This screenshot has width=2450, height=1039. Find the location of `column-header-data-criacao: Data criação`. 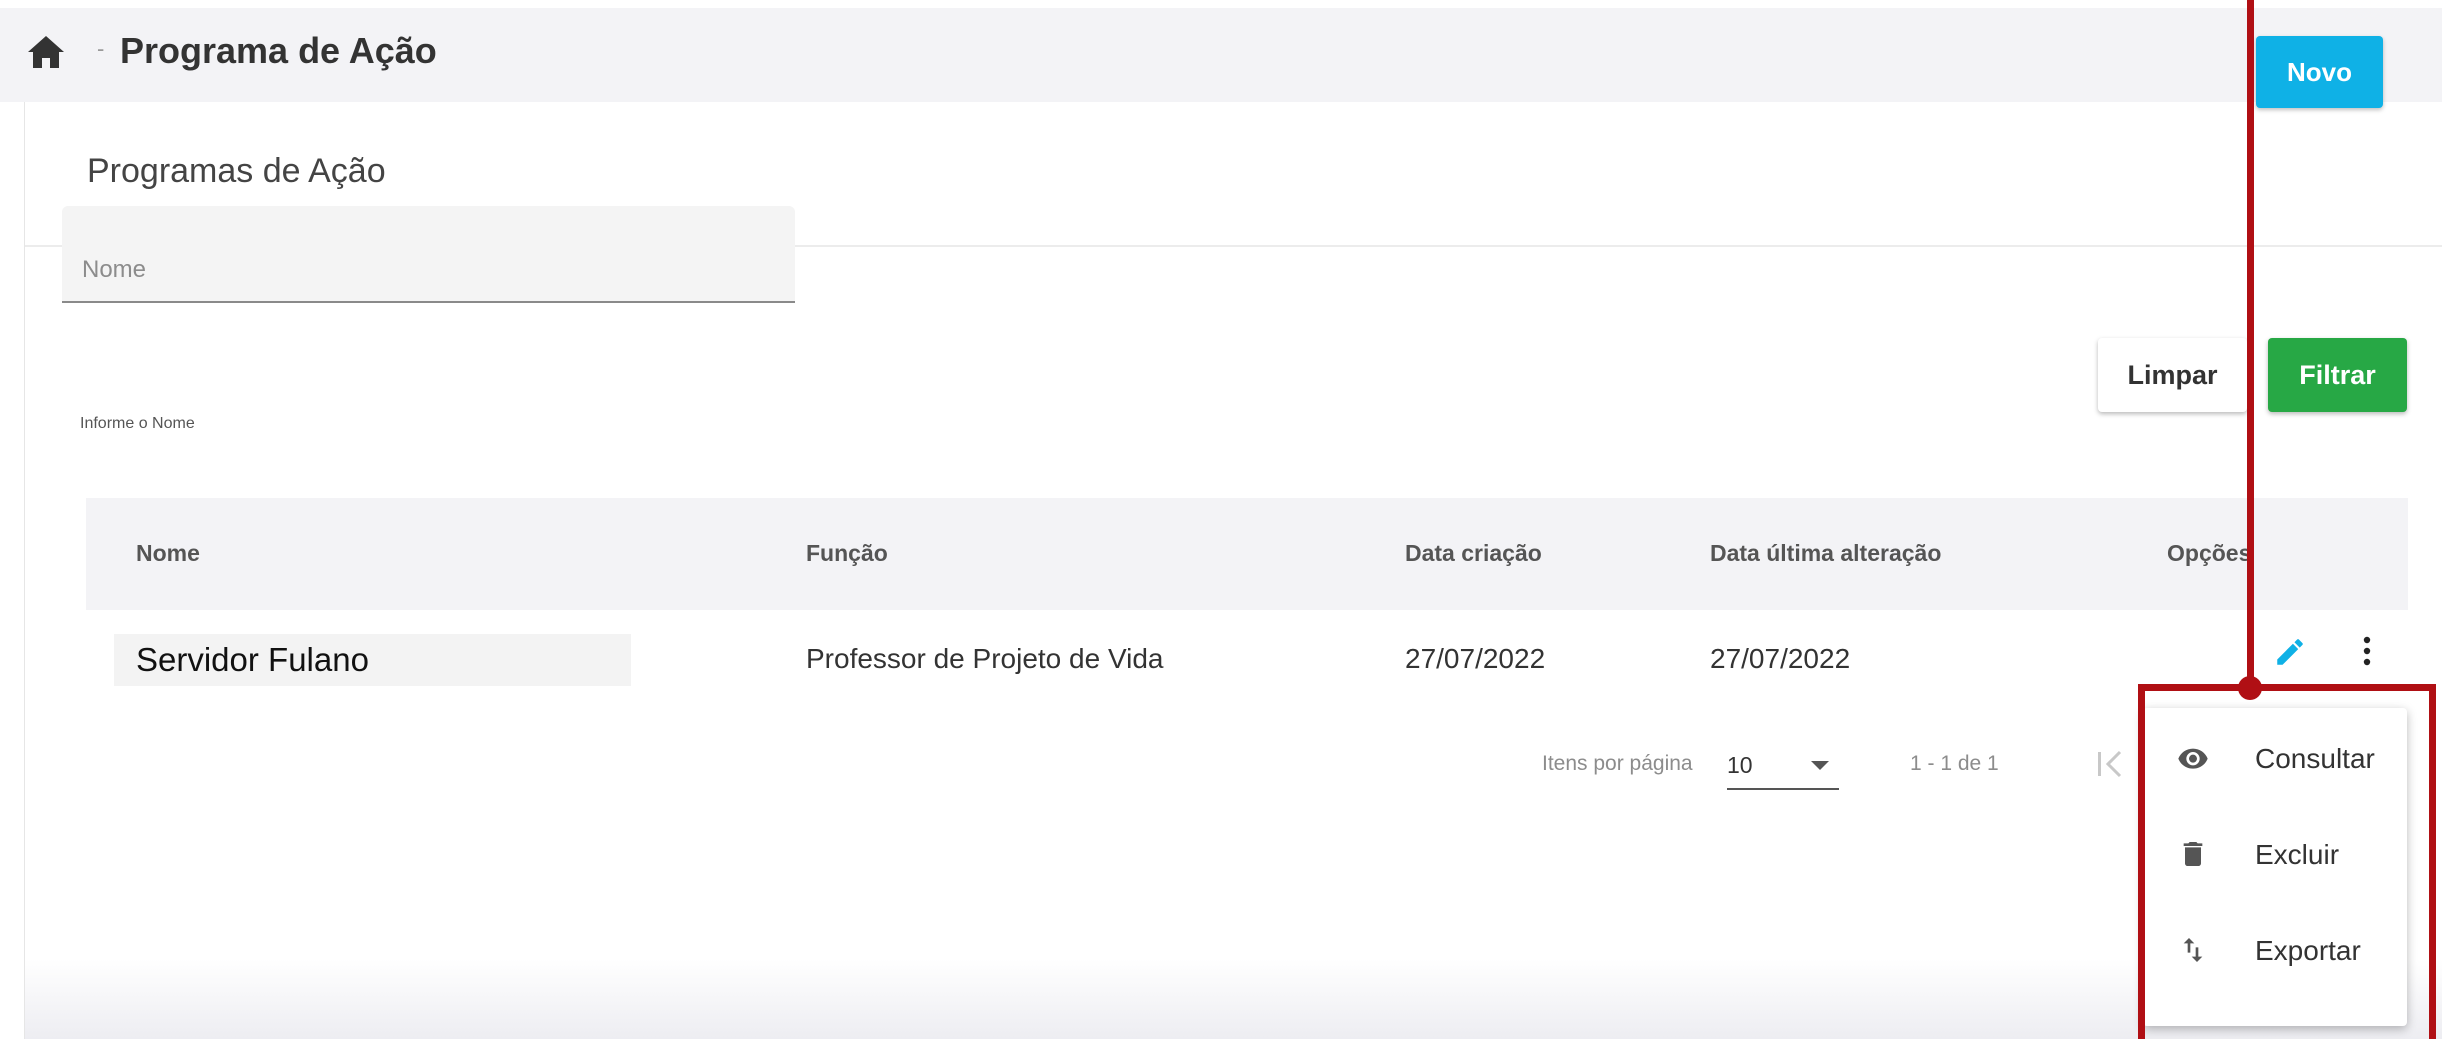

column-header-data-criacao: Data criação is located at coordinates (1473, 553).